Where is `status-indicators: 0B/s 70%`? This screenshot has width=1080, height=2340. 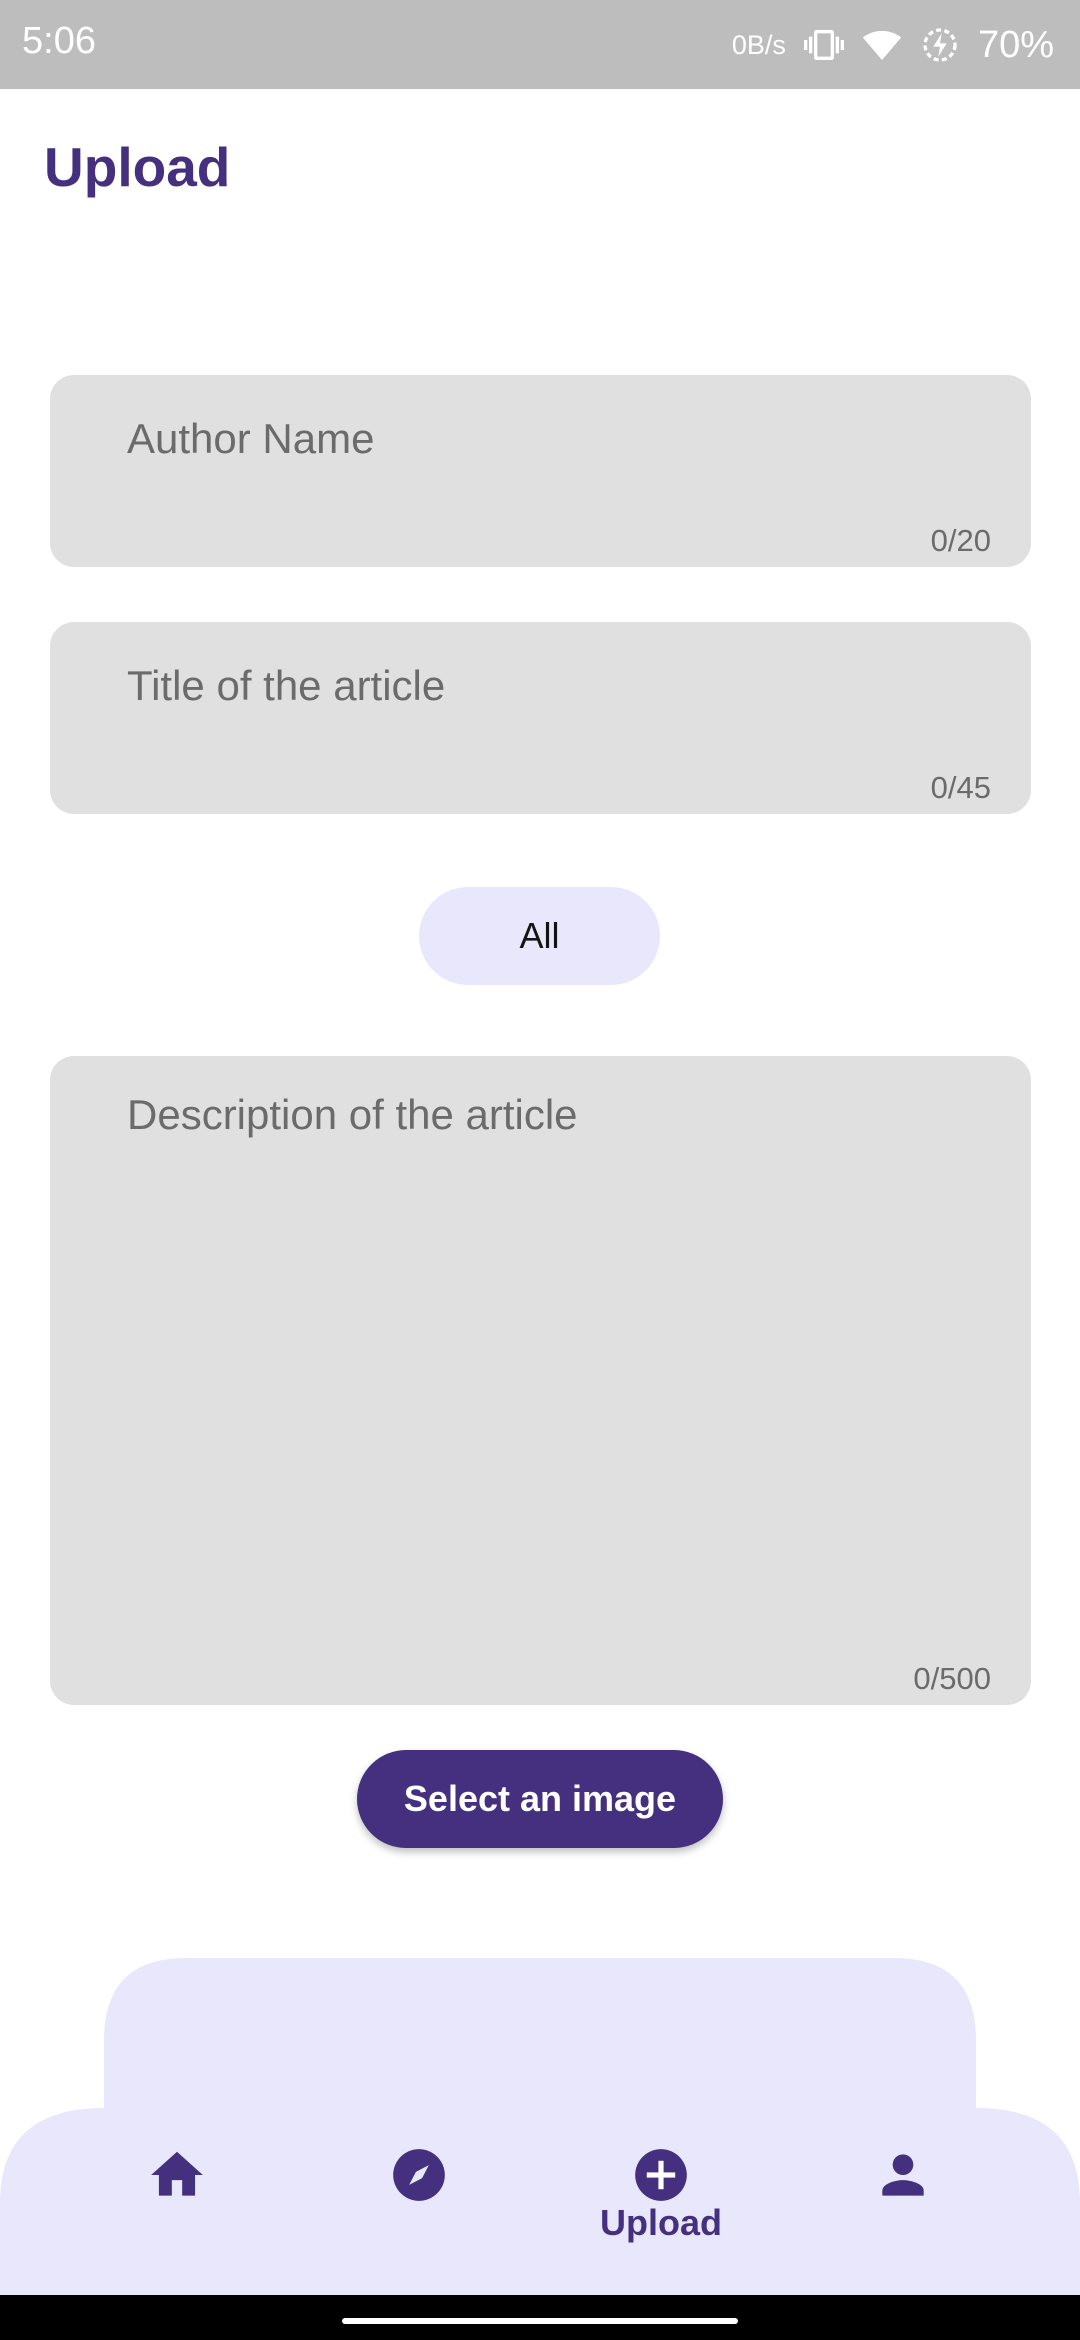
status-indicators: 0B/s 70% is located at coordinates (893, 45).